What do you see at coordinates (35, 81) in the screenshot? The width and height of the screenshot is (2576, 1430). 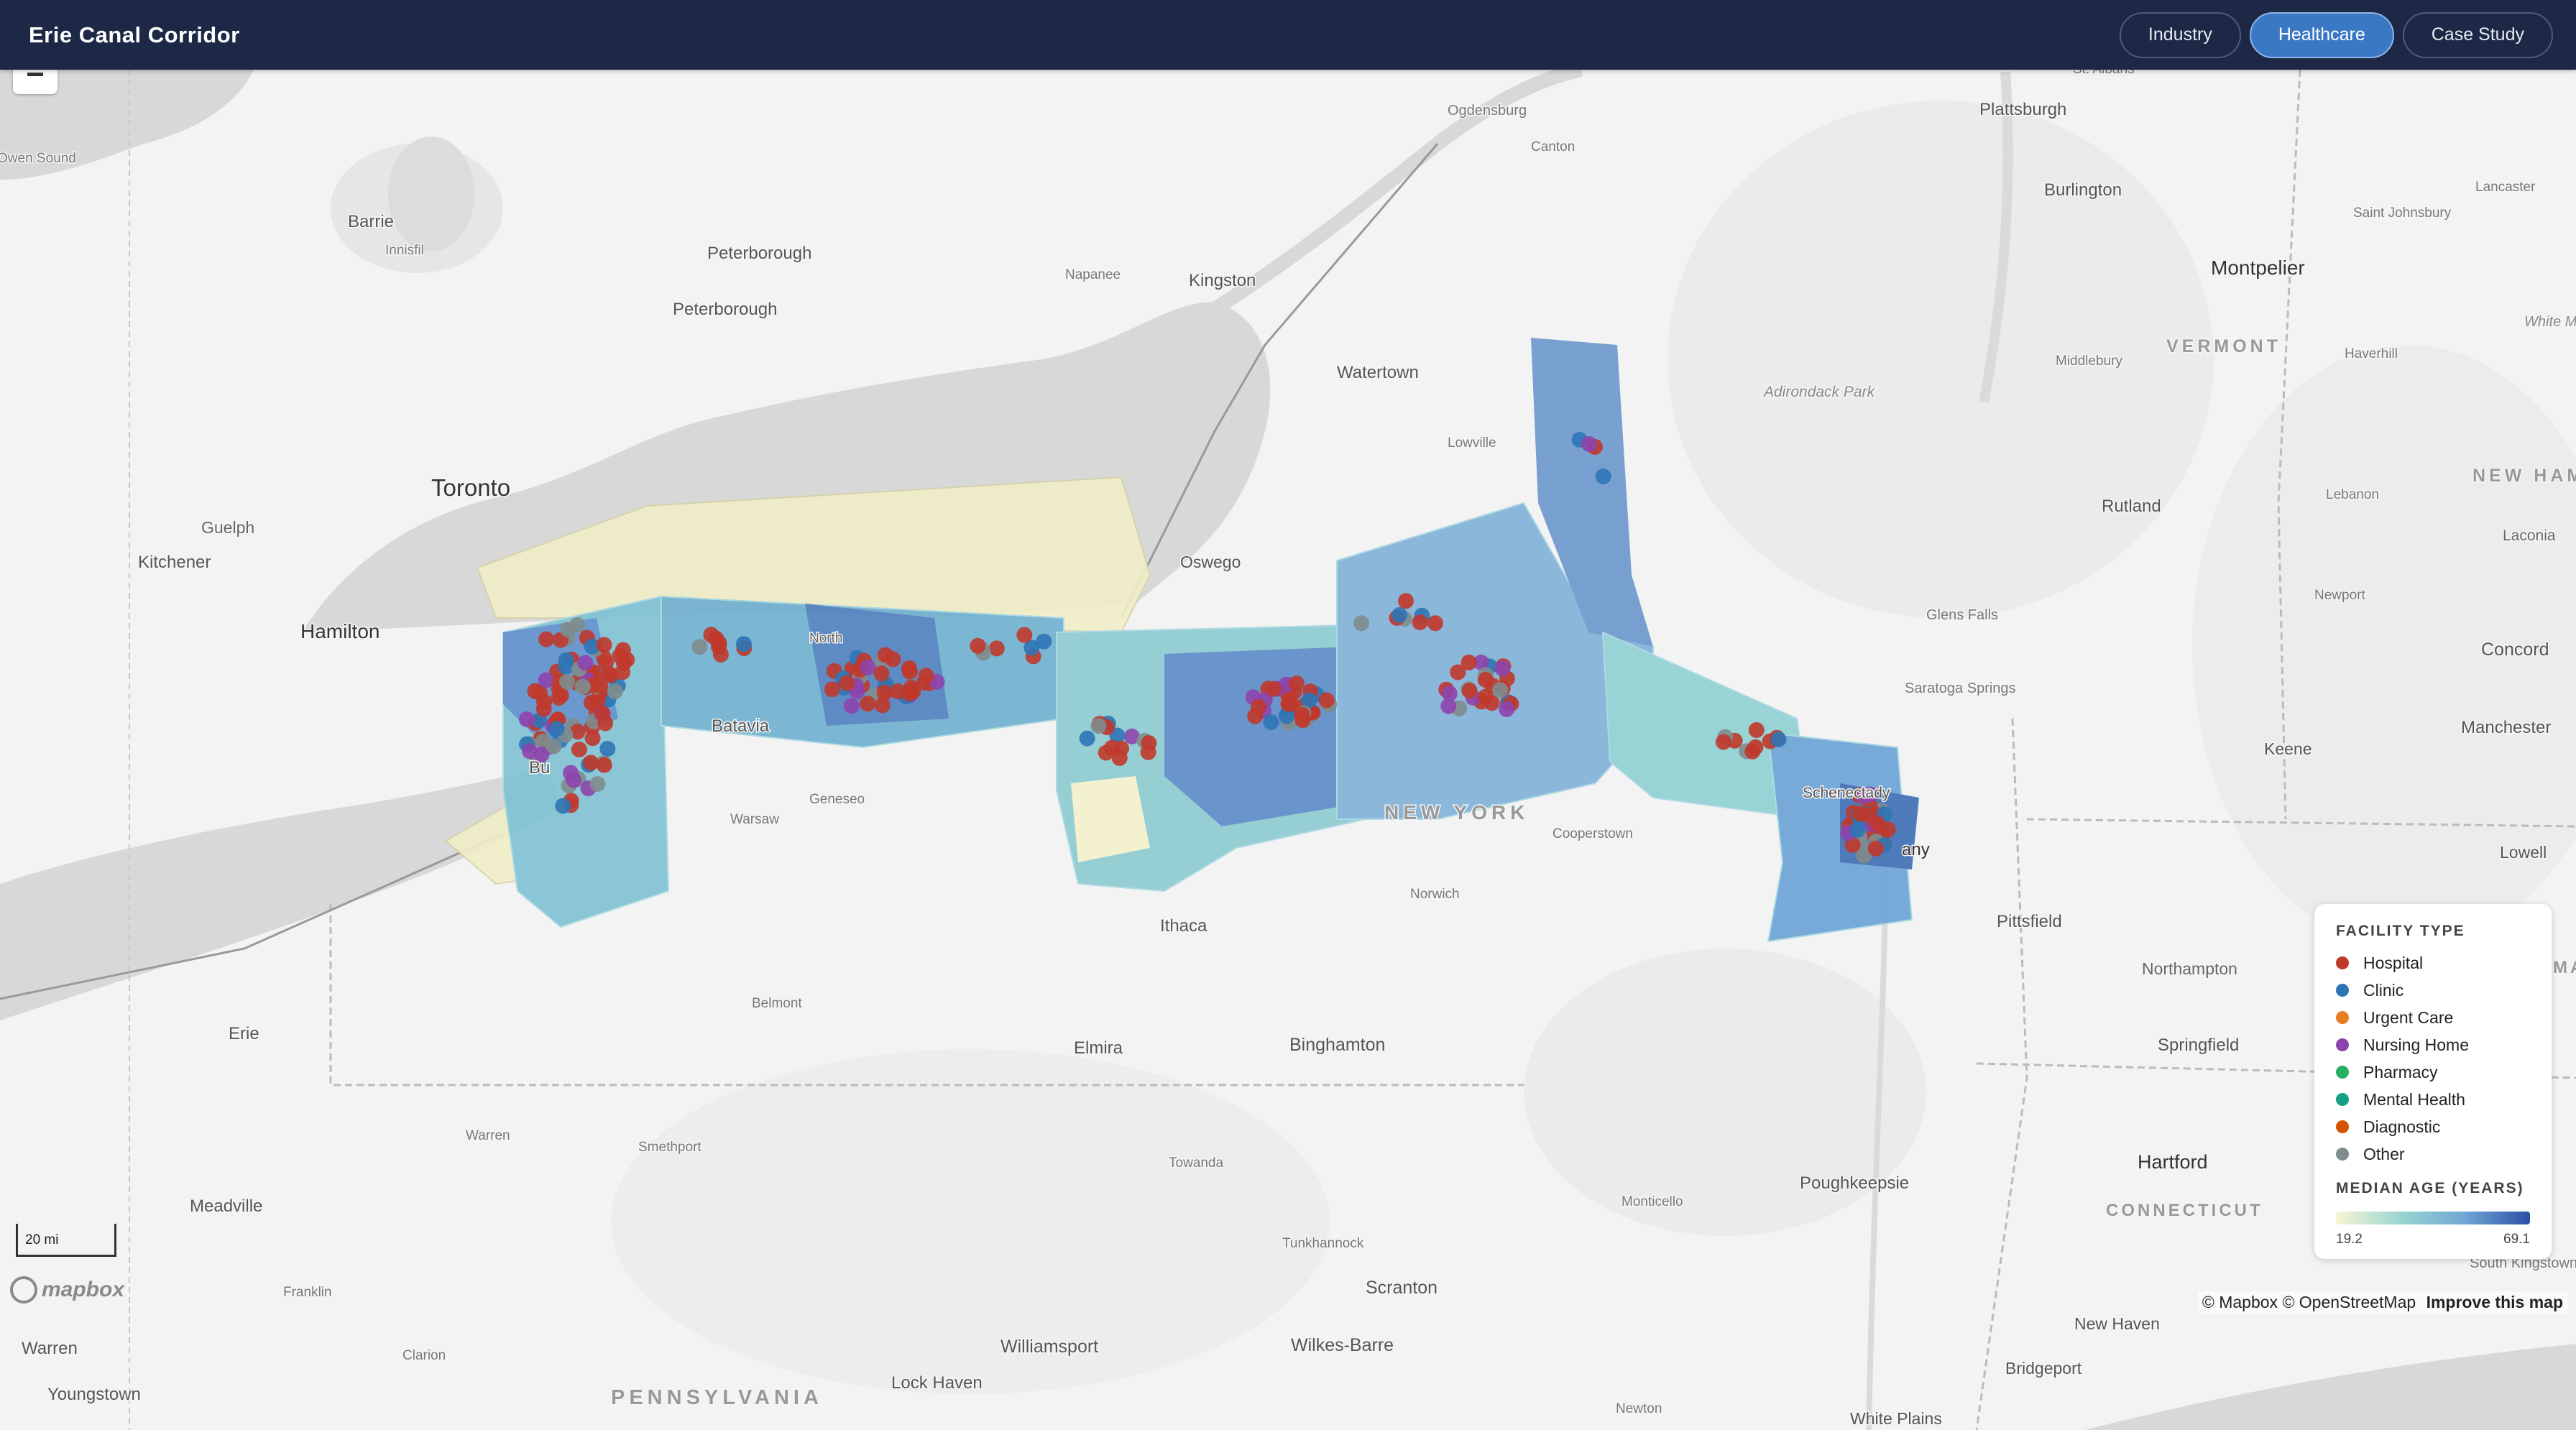 I see `zoom-out-button` at bounding box center [35, 81].